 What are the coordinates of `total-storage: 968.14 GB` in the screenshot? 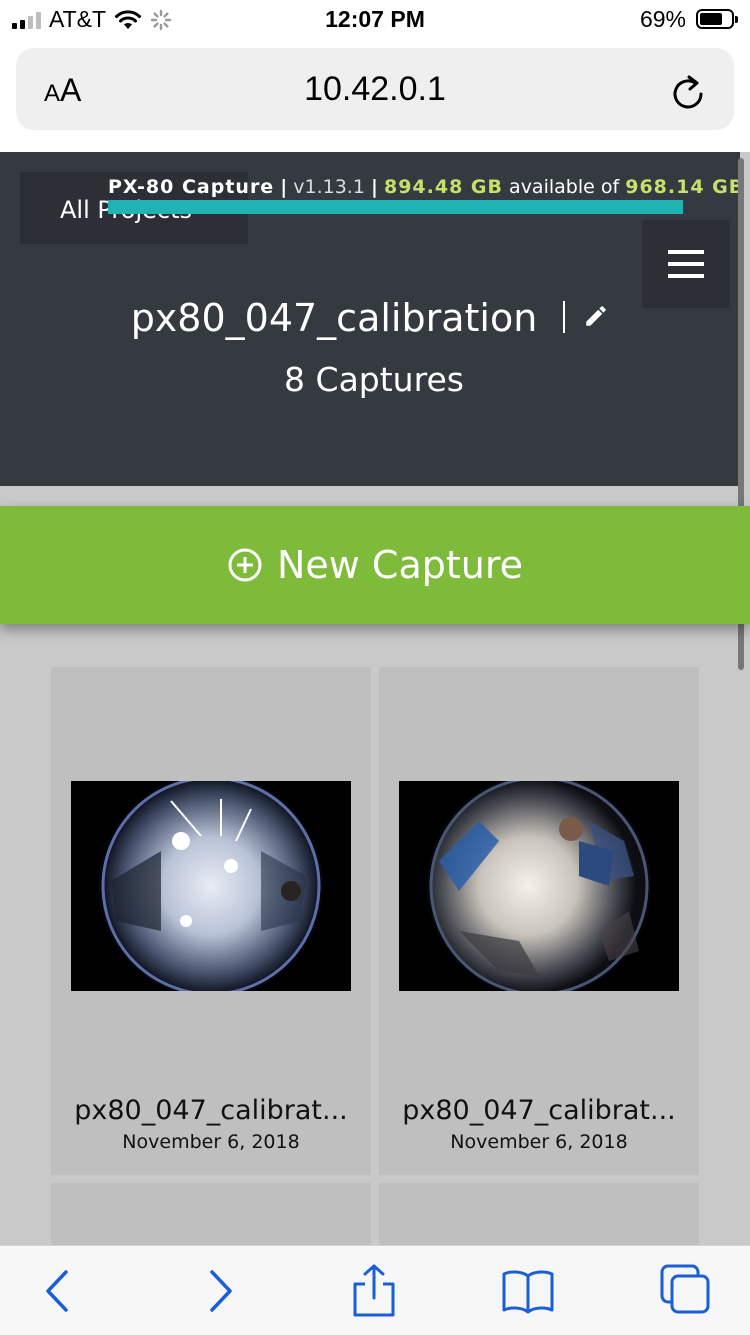 It's located at (685, 187).